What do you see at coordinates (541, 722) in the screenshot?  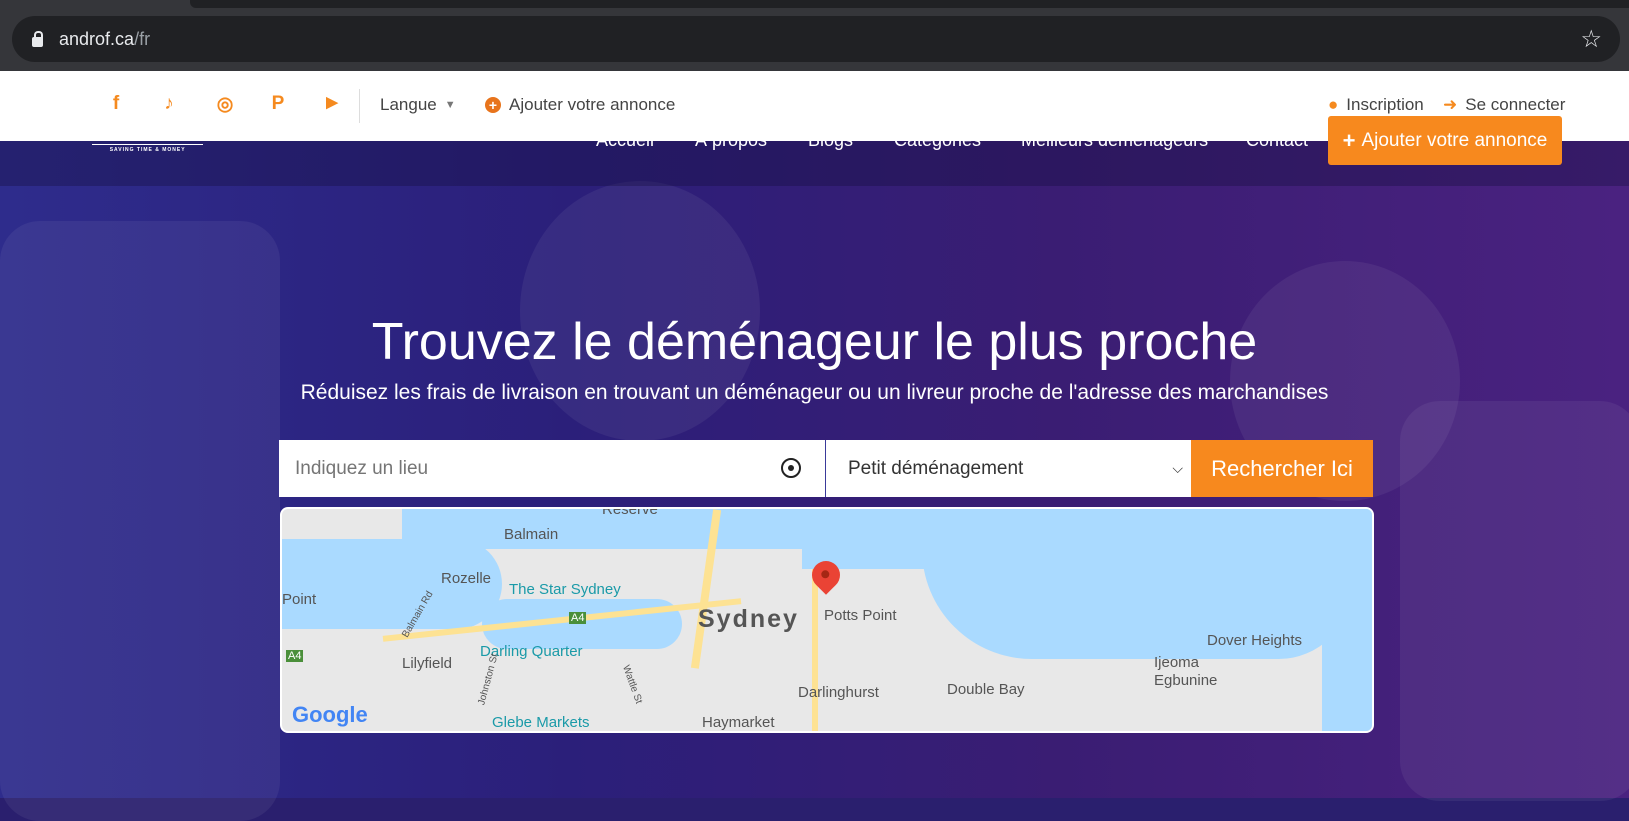 I see `map-label: Glebe Markets` at bounding box center [541, 722].